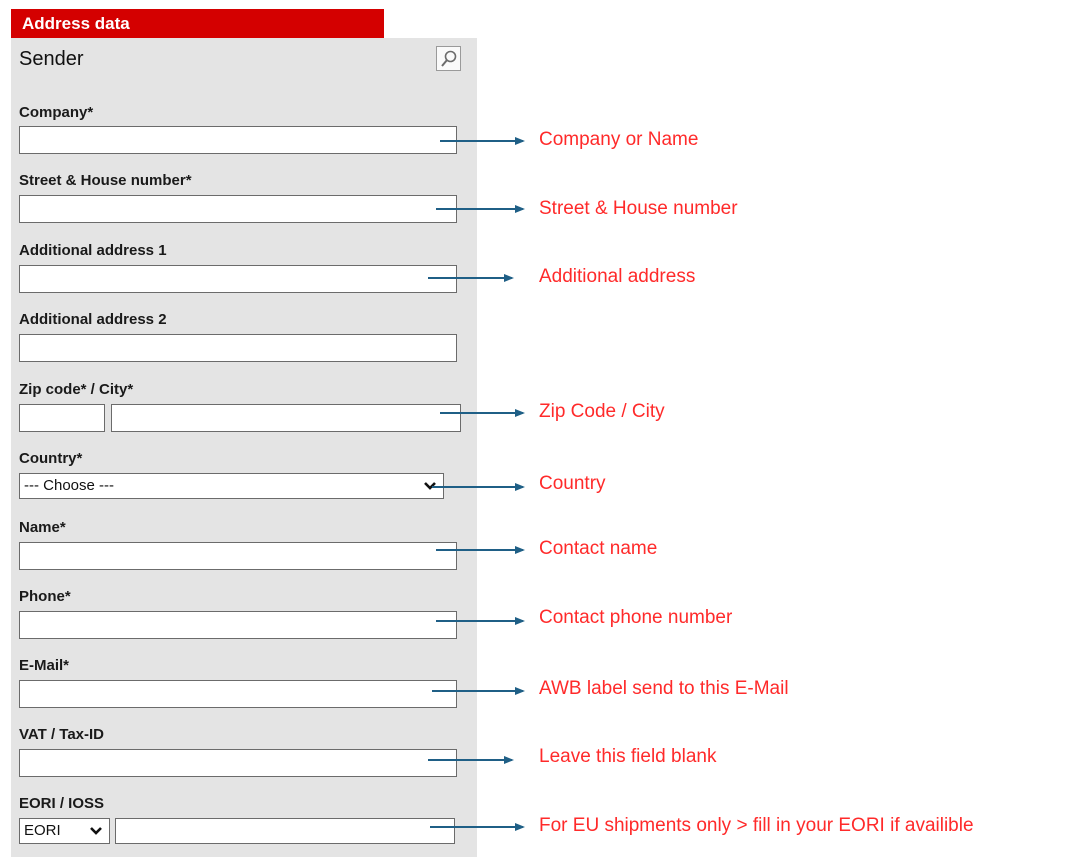  What do you see at coordinates (602, 411) in the screenshot?
I see `note-zip-city: Zip Code / City` at bounding box center [602, 411].